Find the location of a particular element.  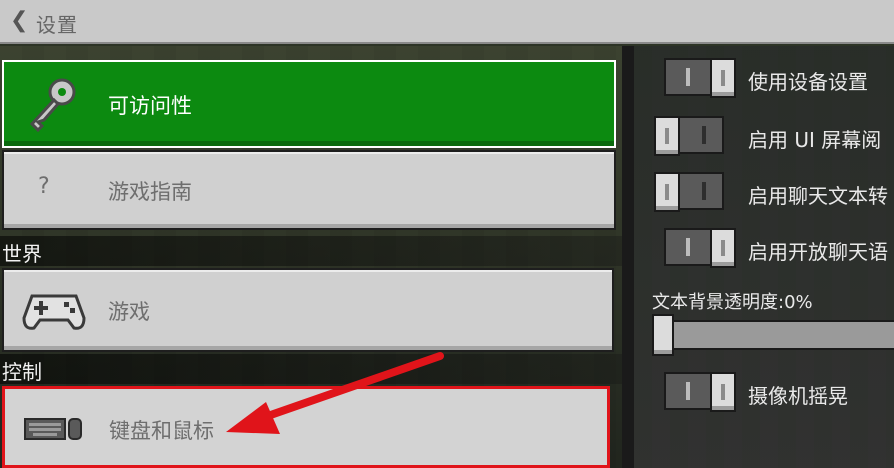

sidebar-item-label: 键盘和鼠标 is located at coordinates (161, 431).